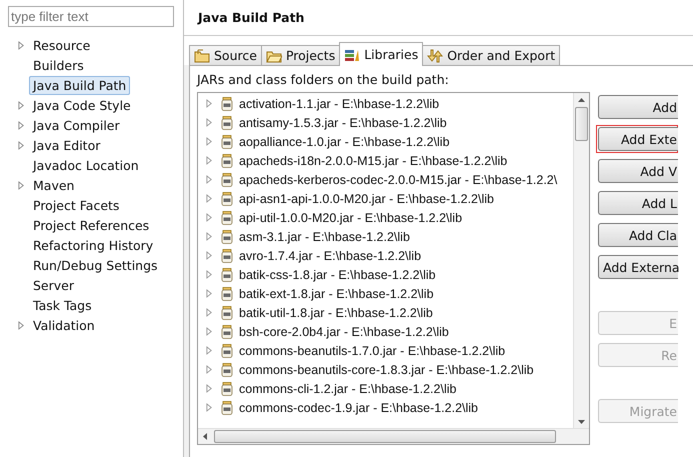  What do you see at coordinates (61, 45) in the screenshot?
I see `sidebar-item: Resource` at bounding box center [61, 45].